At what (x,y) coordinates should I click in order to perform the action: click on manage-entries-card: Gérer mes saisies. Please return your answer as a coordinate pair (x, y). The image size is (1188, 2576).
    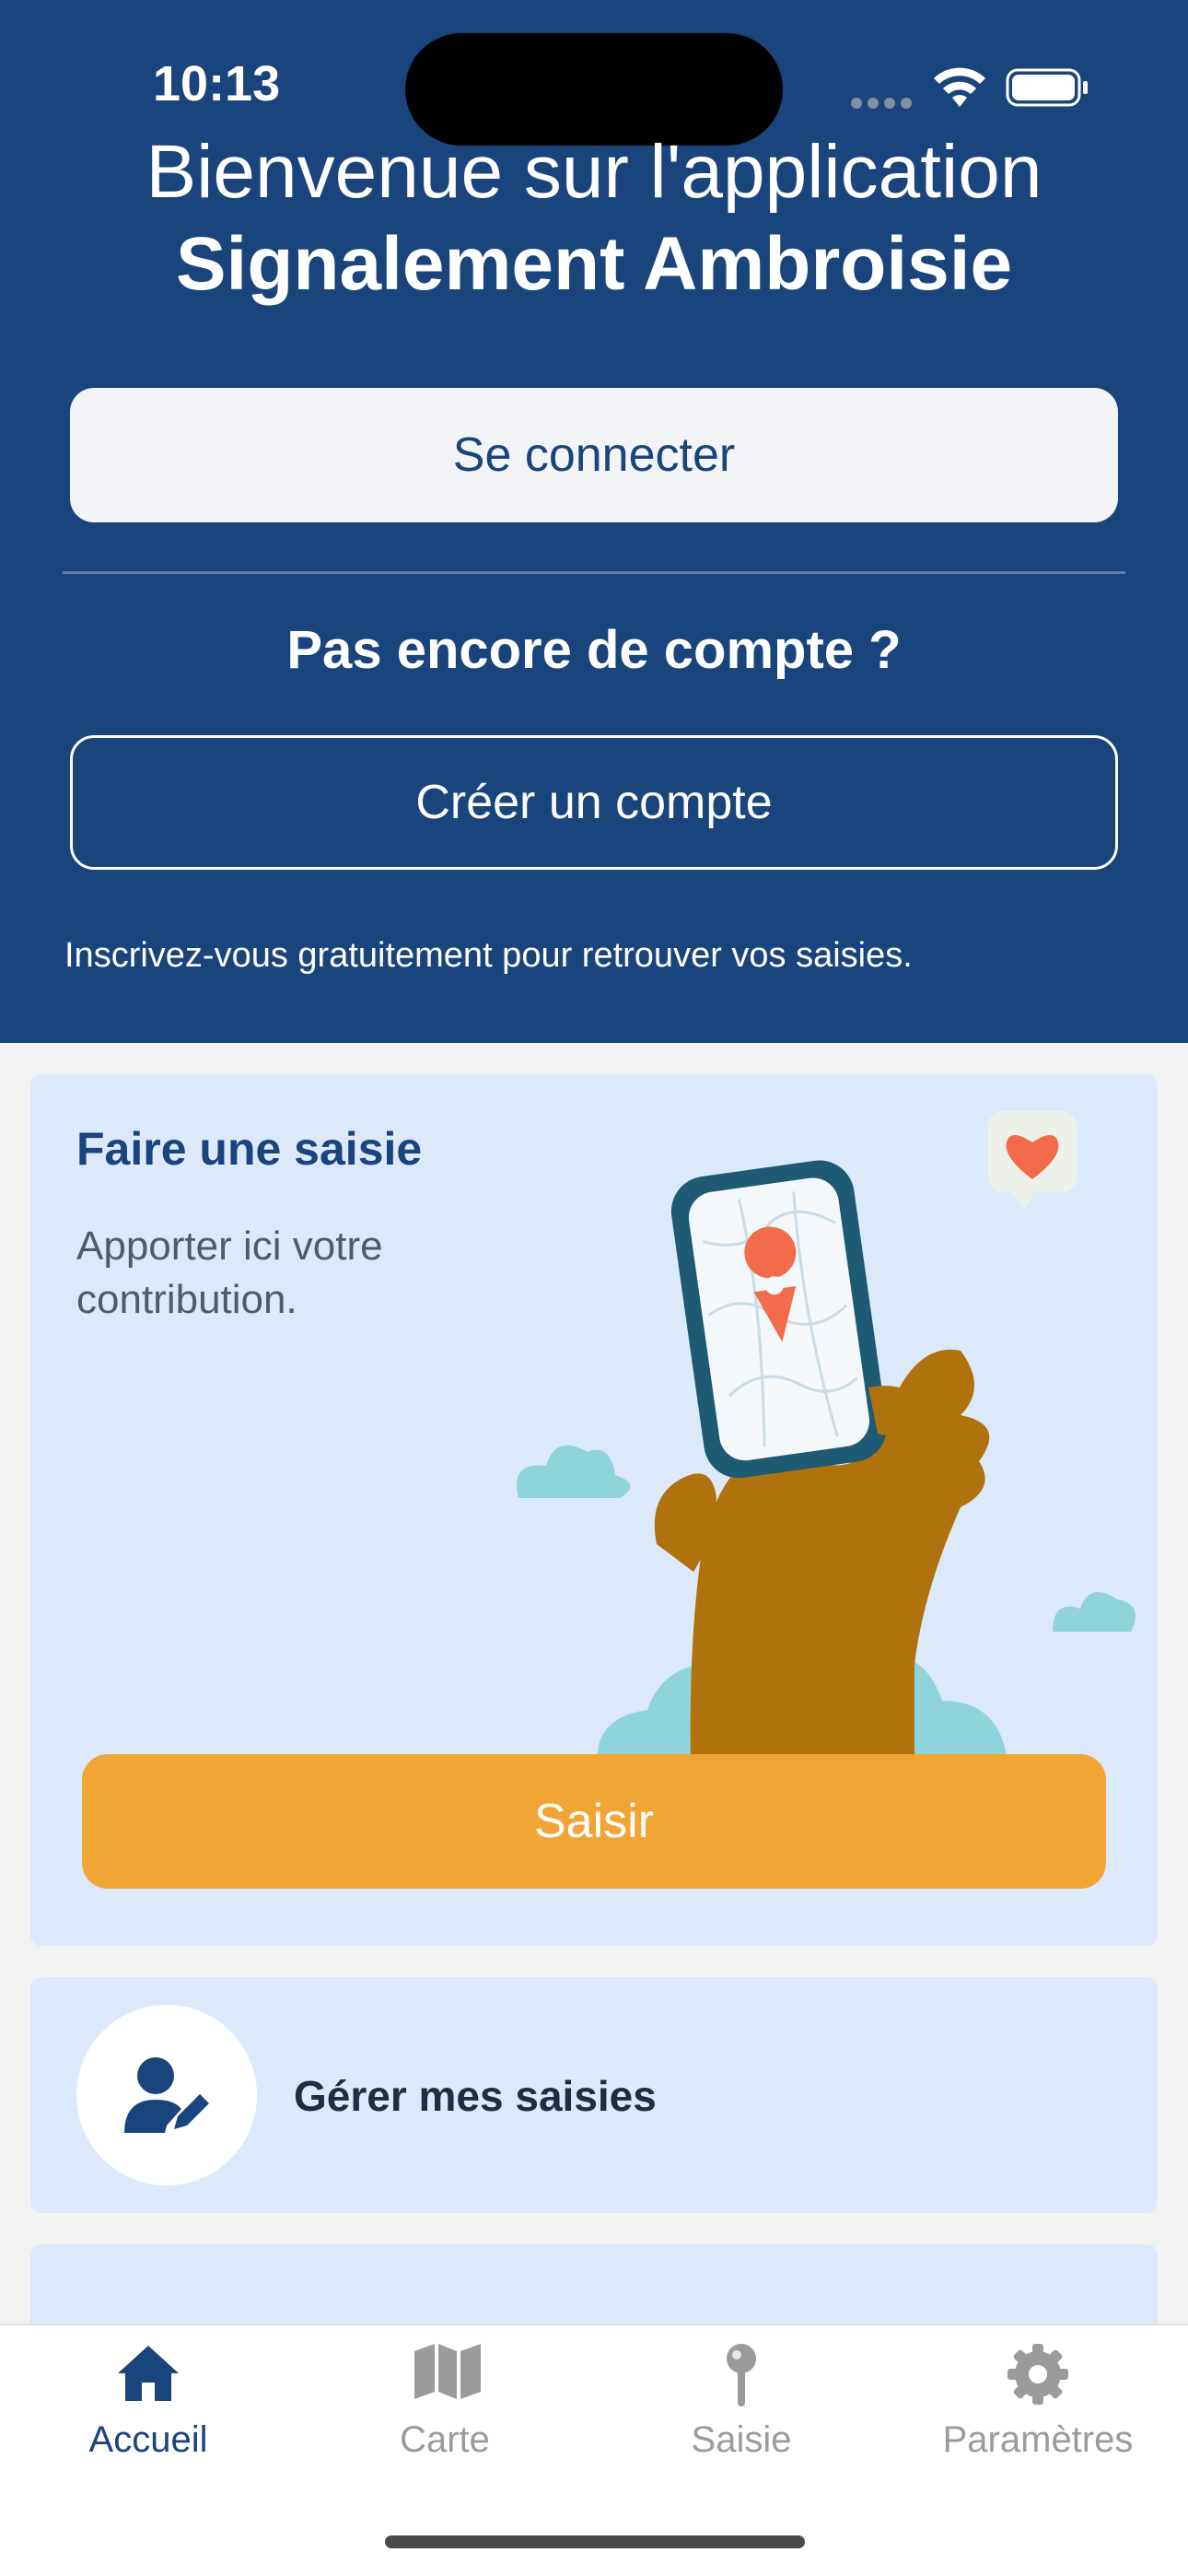
    Looking at the image, I should click on (594, 2095).